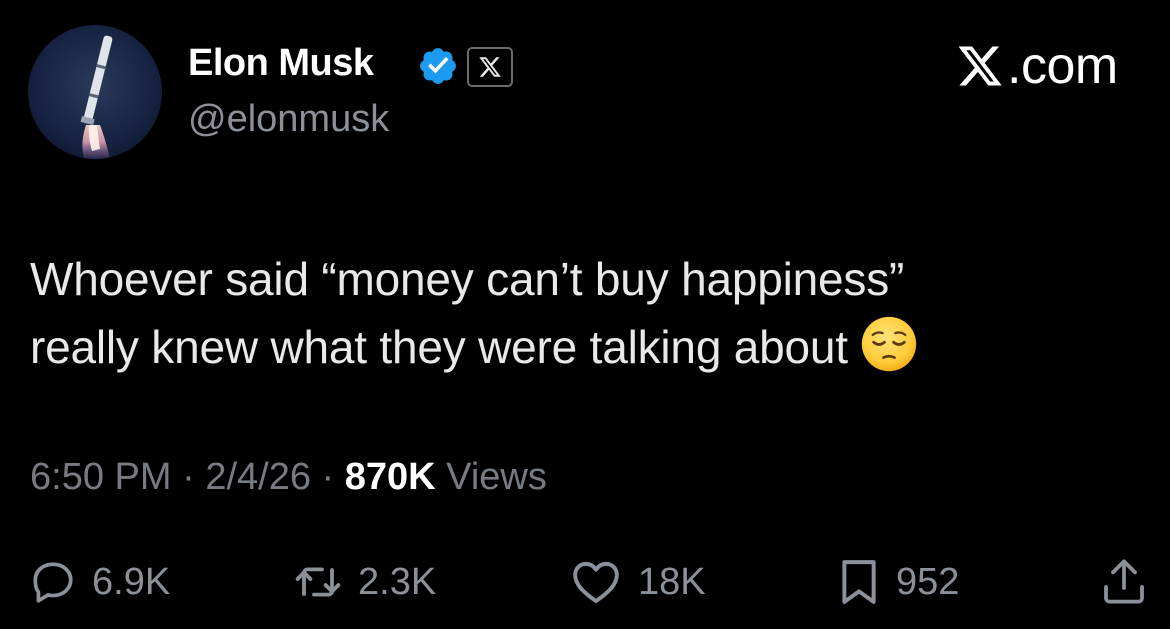 The image size is (1170, 629). I want to click on like-count: 18K, so click(672, 581).